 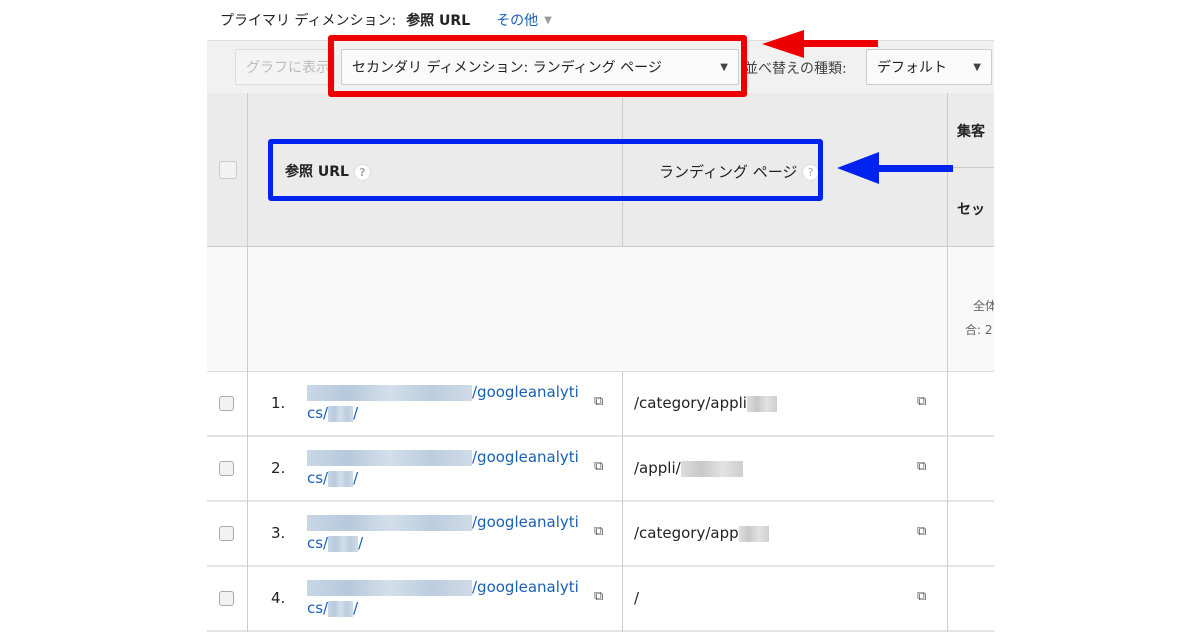 I want to click on blue-arrow-icon, so click(x=895, y=168).